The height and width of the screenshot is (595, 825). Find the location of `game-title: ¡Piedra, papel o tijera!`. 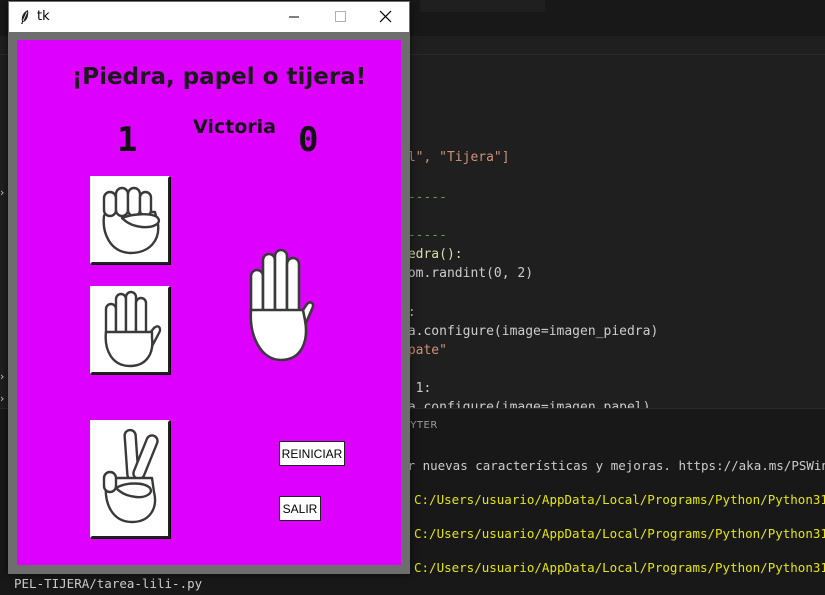

game-title: ¡Piedra, papel o tijera! is located at coordinates (219, 77).